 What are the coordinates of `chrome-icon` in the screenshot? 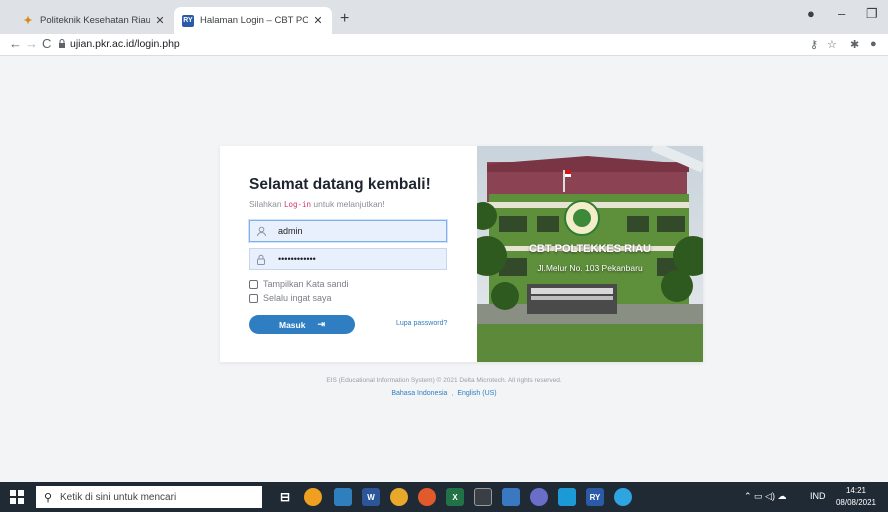 It's located at (399, 497).